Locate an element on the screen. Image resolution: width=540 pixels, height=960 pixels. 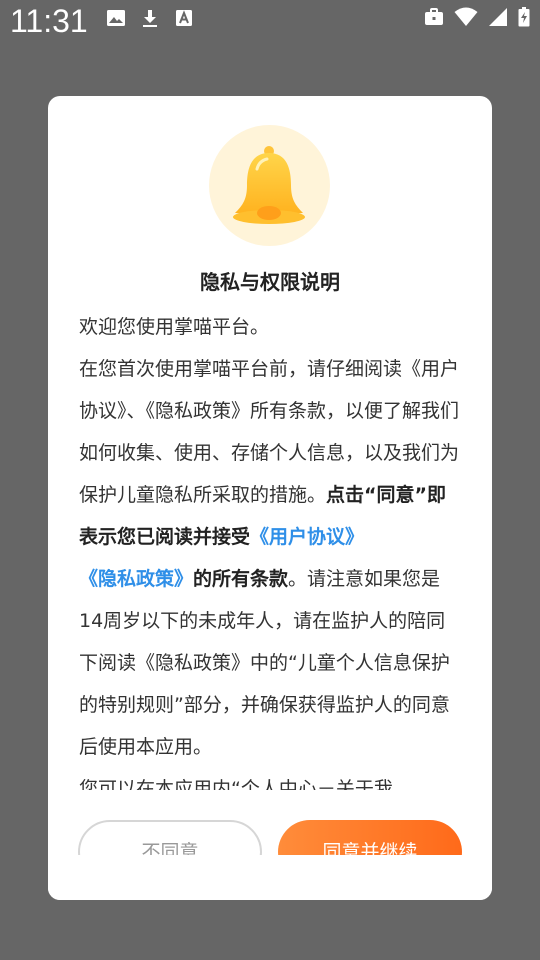
download-icon is located at coordinates (150, 18).